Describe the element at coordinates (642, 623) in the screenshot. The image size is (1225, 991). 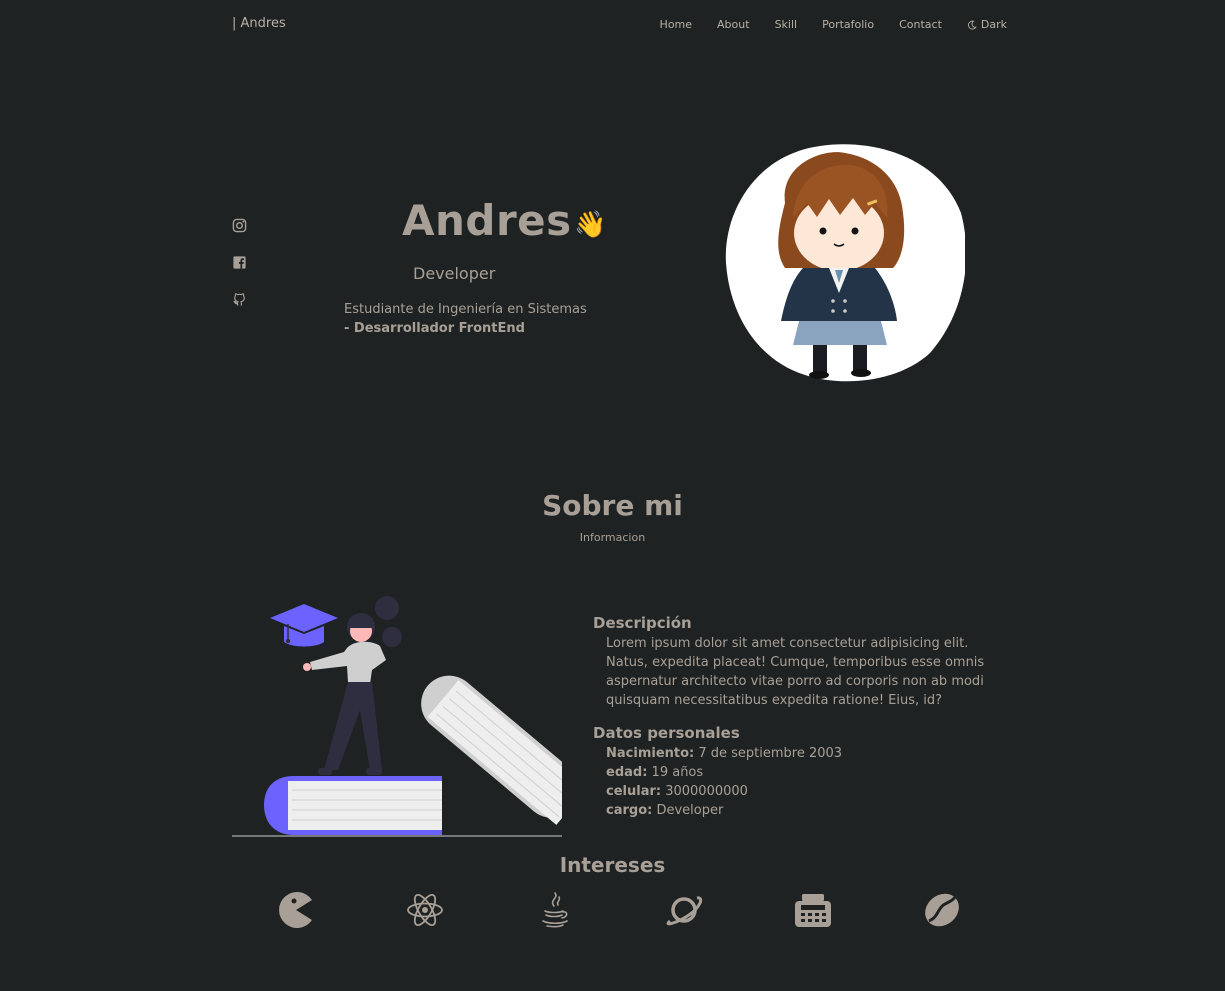
I see `description-heading: Descripción` at that location.